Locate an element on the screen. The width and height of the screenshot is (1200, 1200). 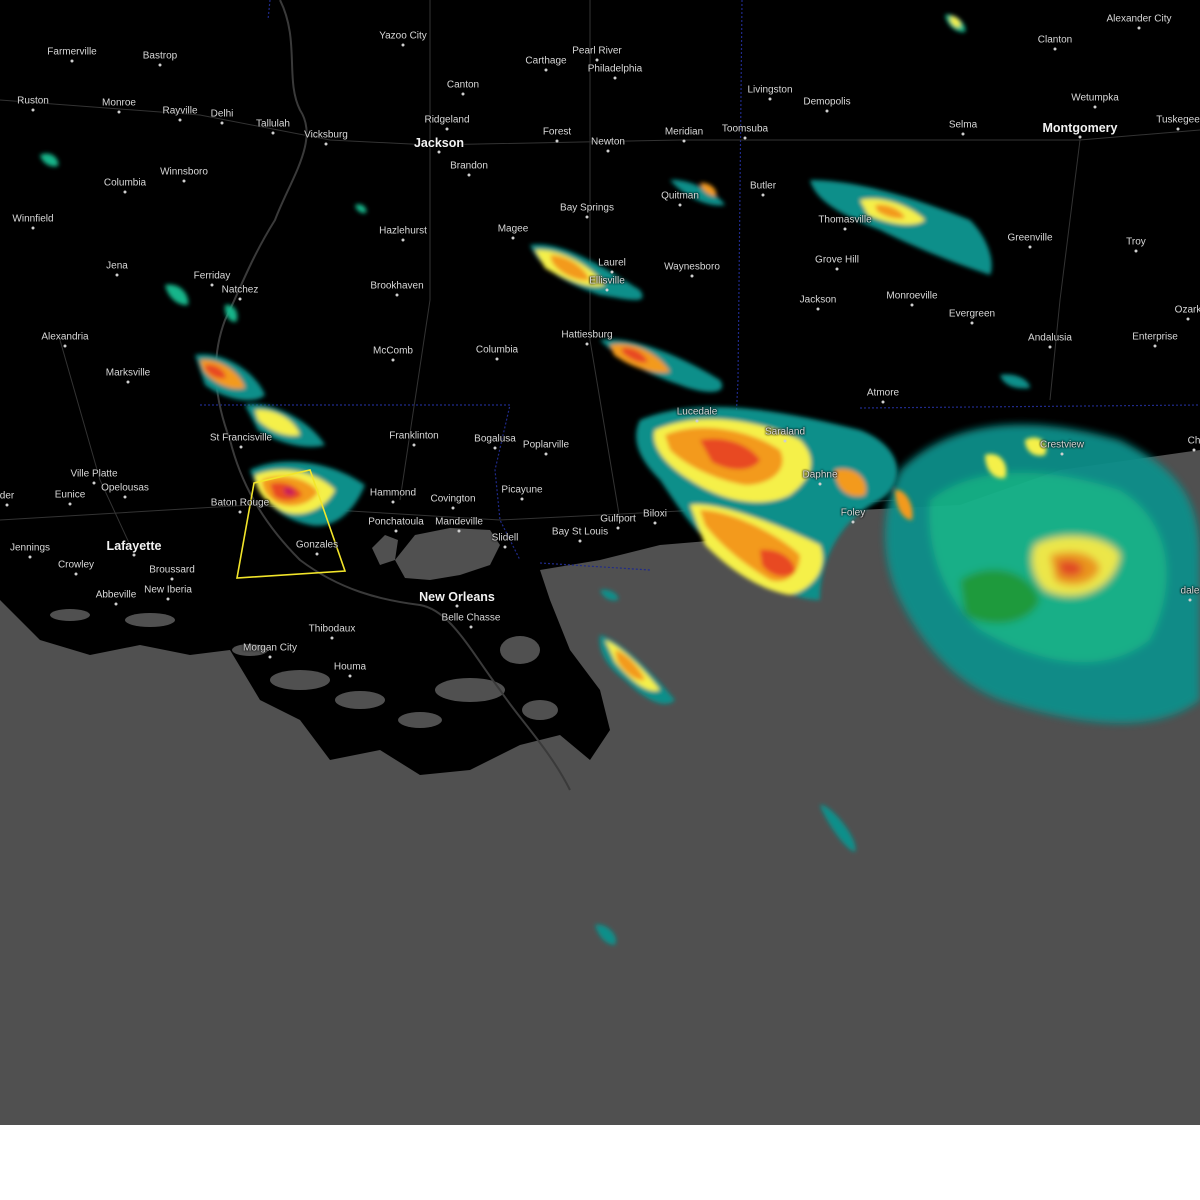
city-label-alexandria: Alexandria is located at coordinates (65, 337).